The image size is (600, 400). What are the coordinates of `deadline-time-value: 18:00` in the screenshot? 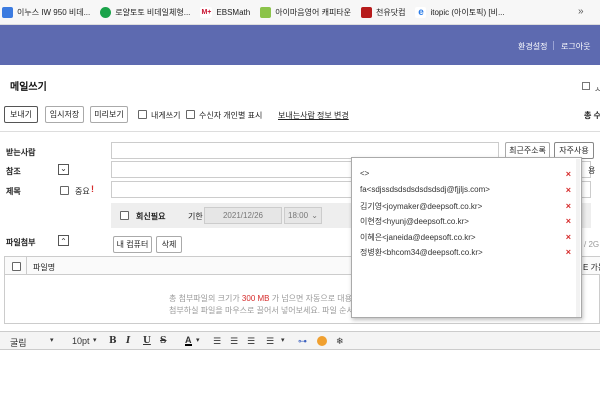 It's located at (298, 215).